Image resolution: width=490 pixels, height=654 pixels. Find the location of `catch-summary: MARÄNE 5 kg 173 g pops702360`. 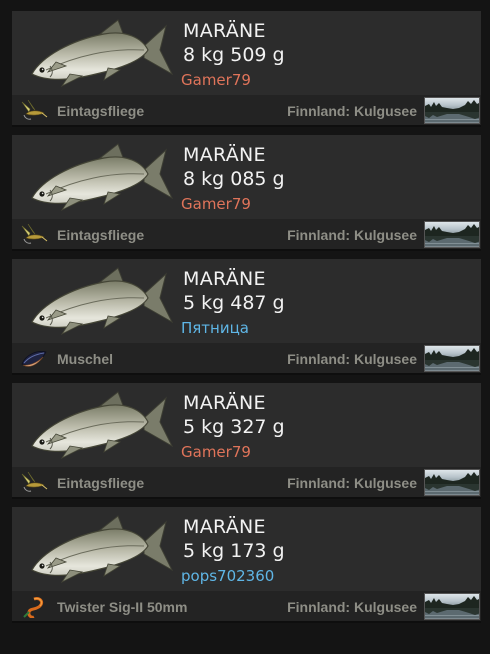

catch-summary: MARÄNE 5 kg 173 g pops702360 is located at coordinates (246, 548).